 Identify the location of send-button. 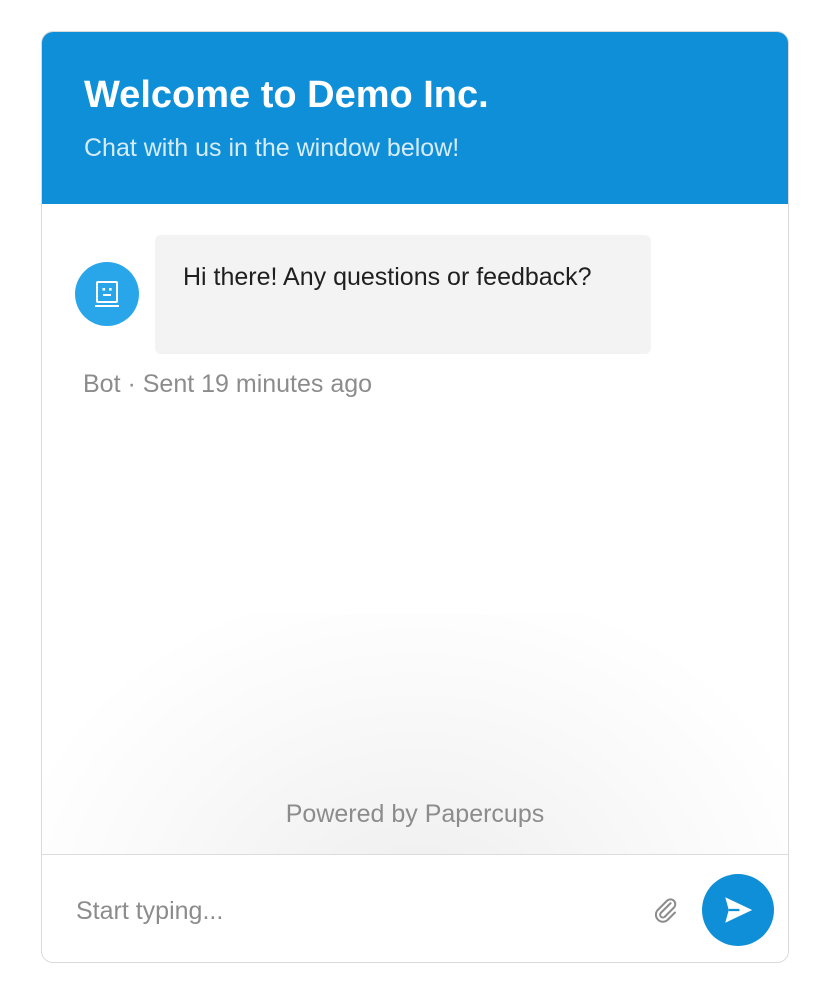
(738, 910).